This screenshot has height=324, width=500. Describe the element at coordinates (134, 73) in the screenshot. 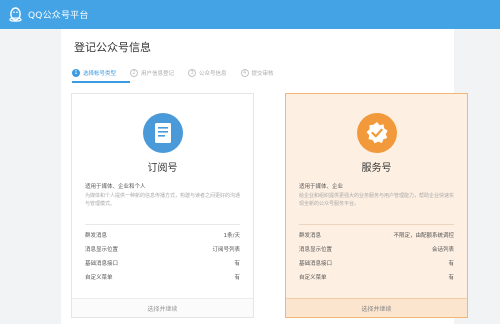

I see `step-number: 2` at that location.